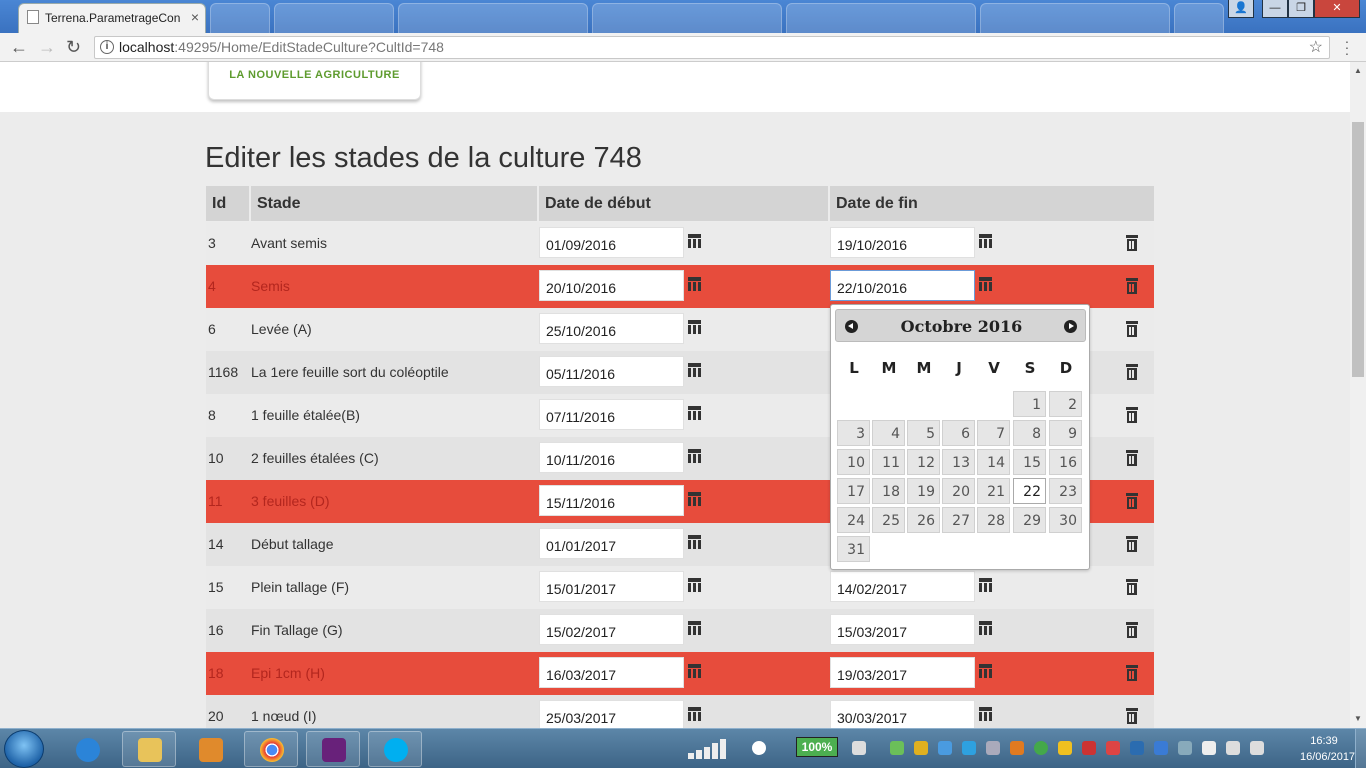 The height and width of the screenshot is (768, 1366). Describe the element at coordinates (1241, 9) in the screenshot. I see `user-icon: 👤` at that location.